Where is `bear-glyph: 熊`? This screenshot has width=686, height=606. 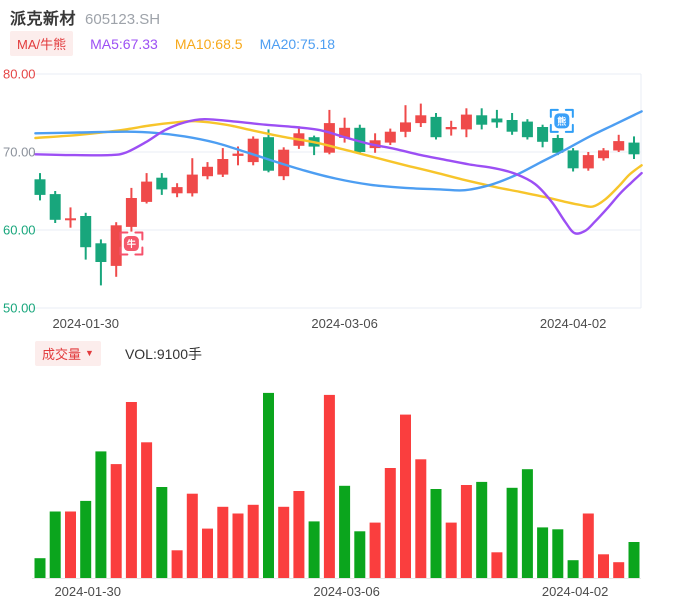
bear-glyph: 熊 is located at coordinates (561, 120).